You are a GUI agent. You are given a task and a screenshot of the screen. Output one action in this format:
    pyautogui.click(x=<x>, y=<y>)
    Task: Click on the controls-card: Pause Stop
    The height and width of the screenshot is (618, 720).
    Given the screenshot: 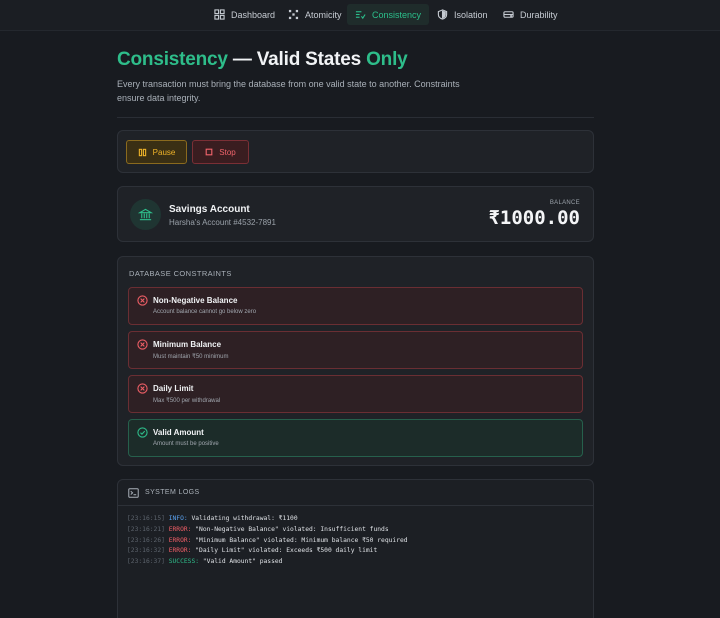 What is the action you would take?
    pyautogui.click(x=355, y=151)
    